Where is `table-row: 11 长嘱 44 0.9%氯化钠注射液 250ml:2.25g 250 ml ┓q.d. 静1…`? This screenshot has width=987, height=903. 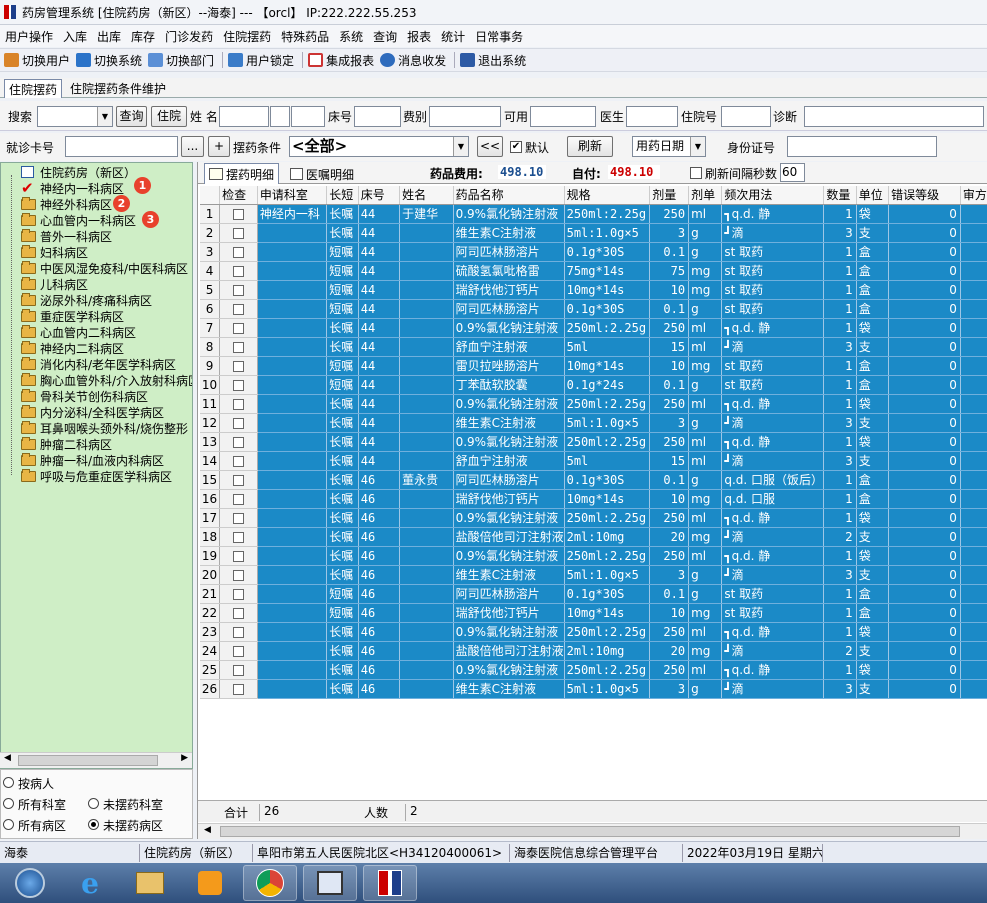
table-row: 11 长嘱 44 0.9%氯化钠注射液 250ml:2.25g 250 ml ┓q.d. 静1… is located at coordinates (593, 404).